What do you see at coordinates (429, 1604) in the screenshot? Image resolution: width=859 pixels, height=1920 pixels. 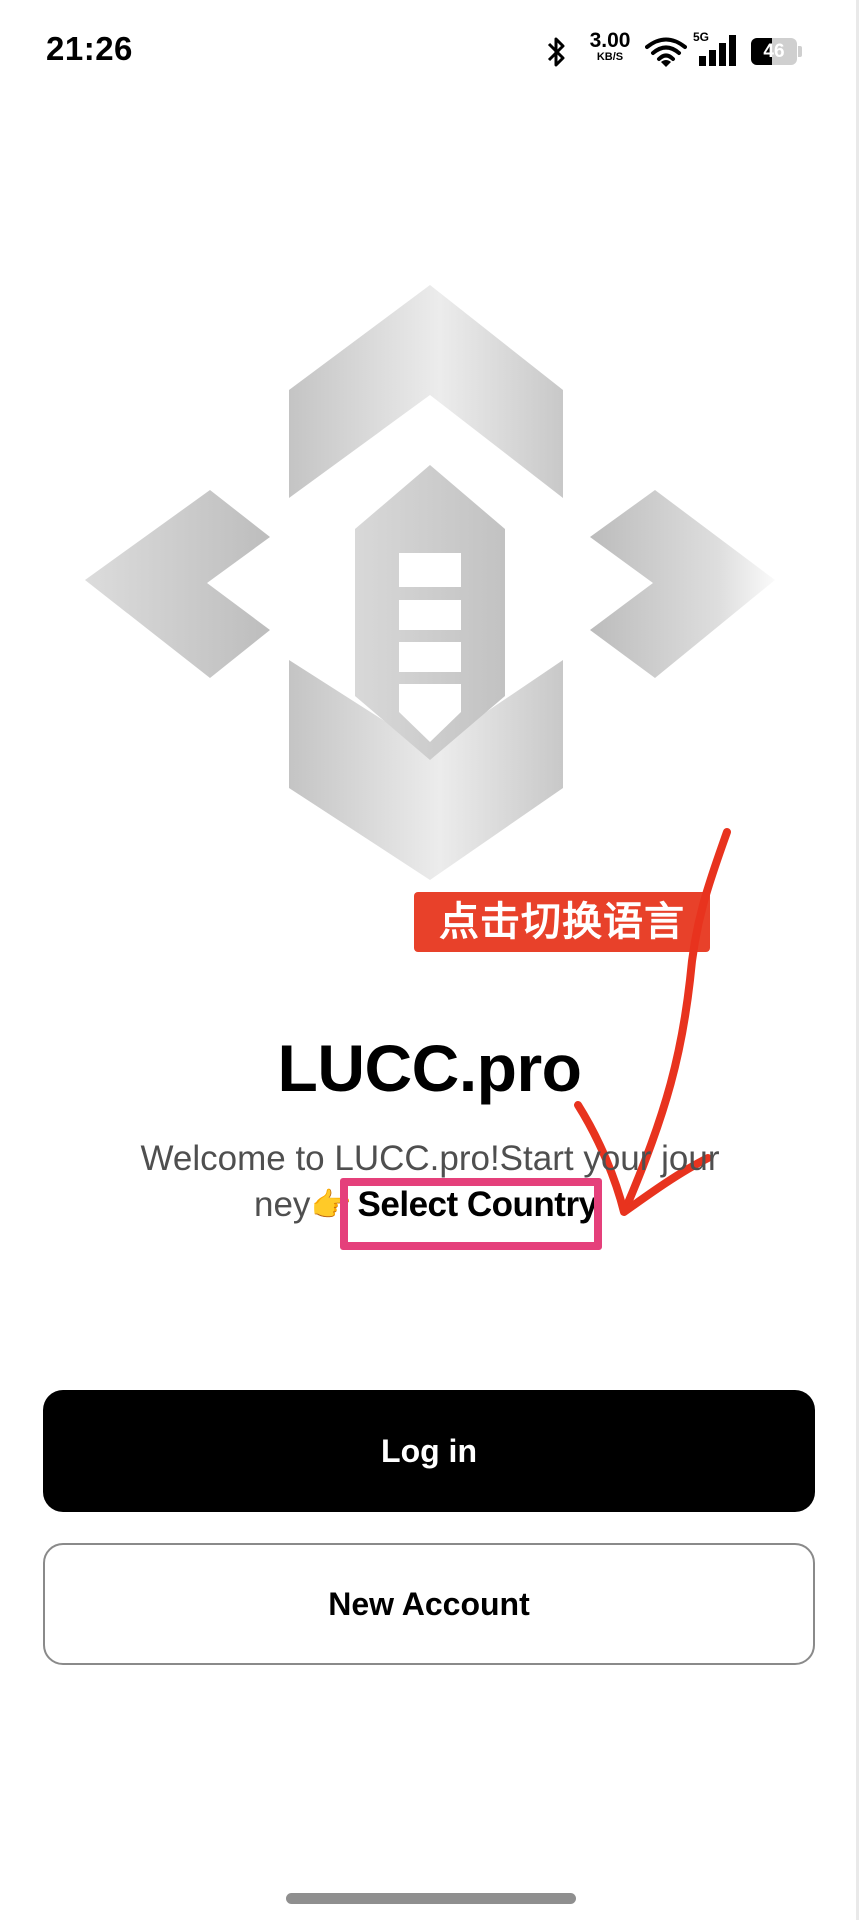 I see `new-account-button: New Account` at bounding box center [429, 1604].